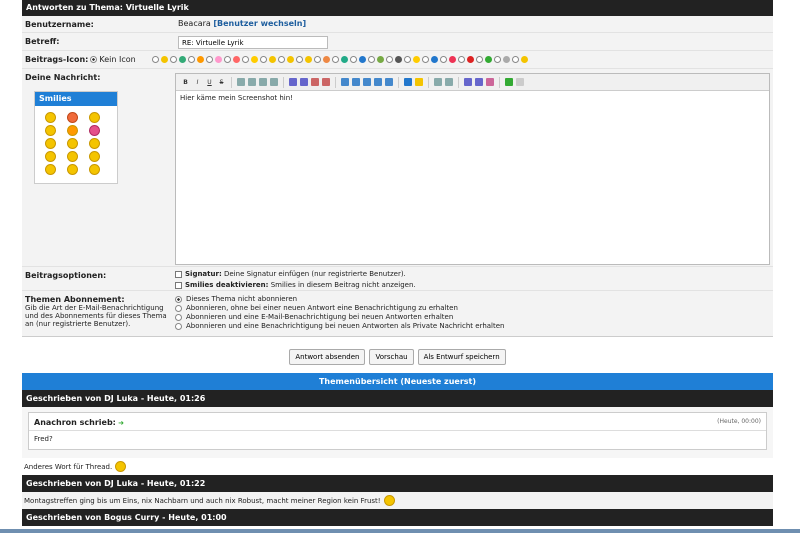  I want to click on preview-button: Vorschau, so click(391, 357).